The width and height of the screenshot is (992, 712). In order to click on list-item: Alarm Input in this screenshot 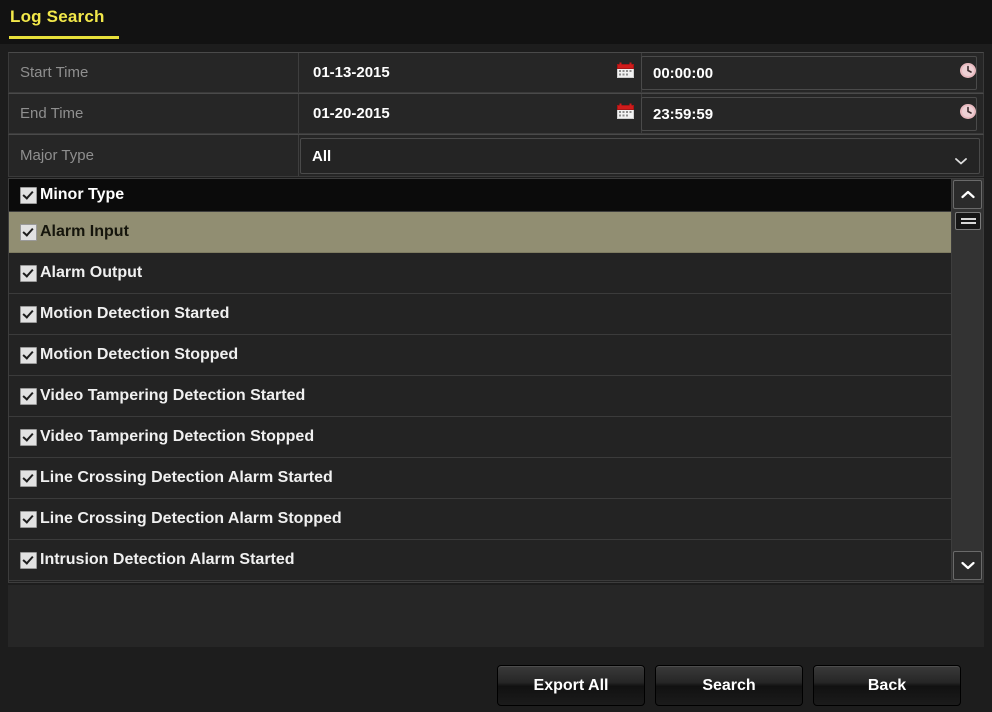, I will do `click(481, 232)`.